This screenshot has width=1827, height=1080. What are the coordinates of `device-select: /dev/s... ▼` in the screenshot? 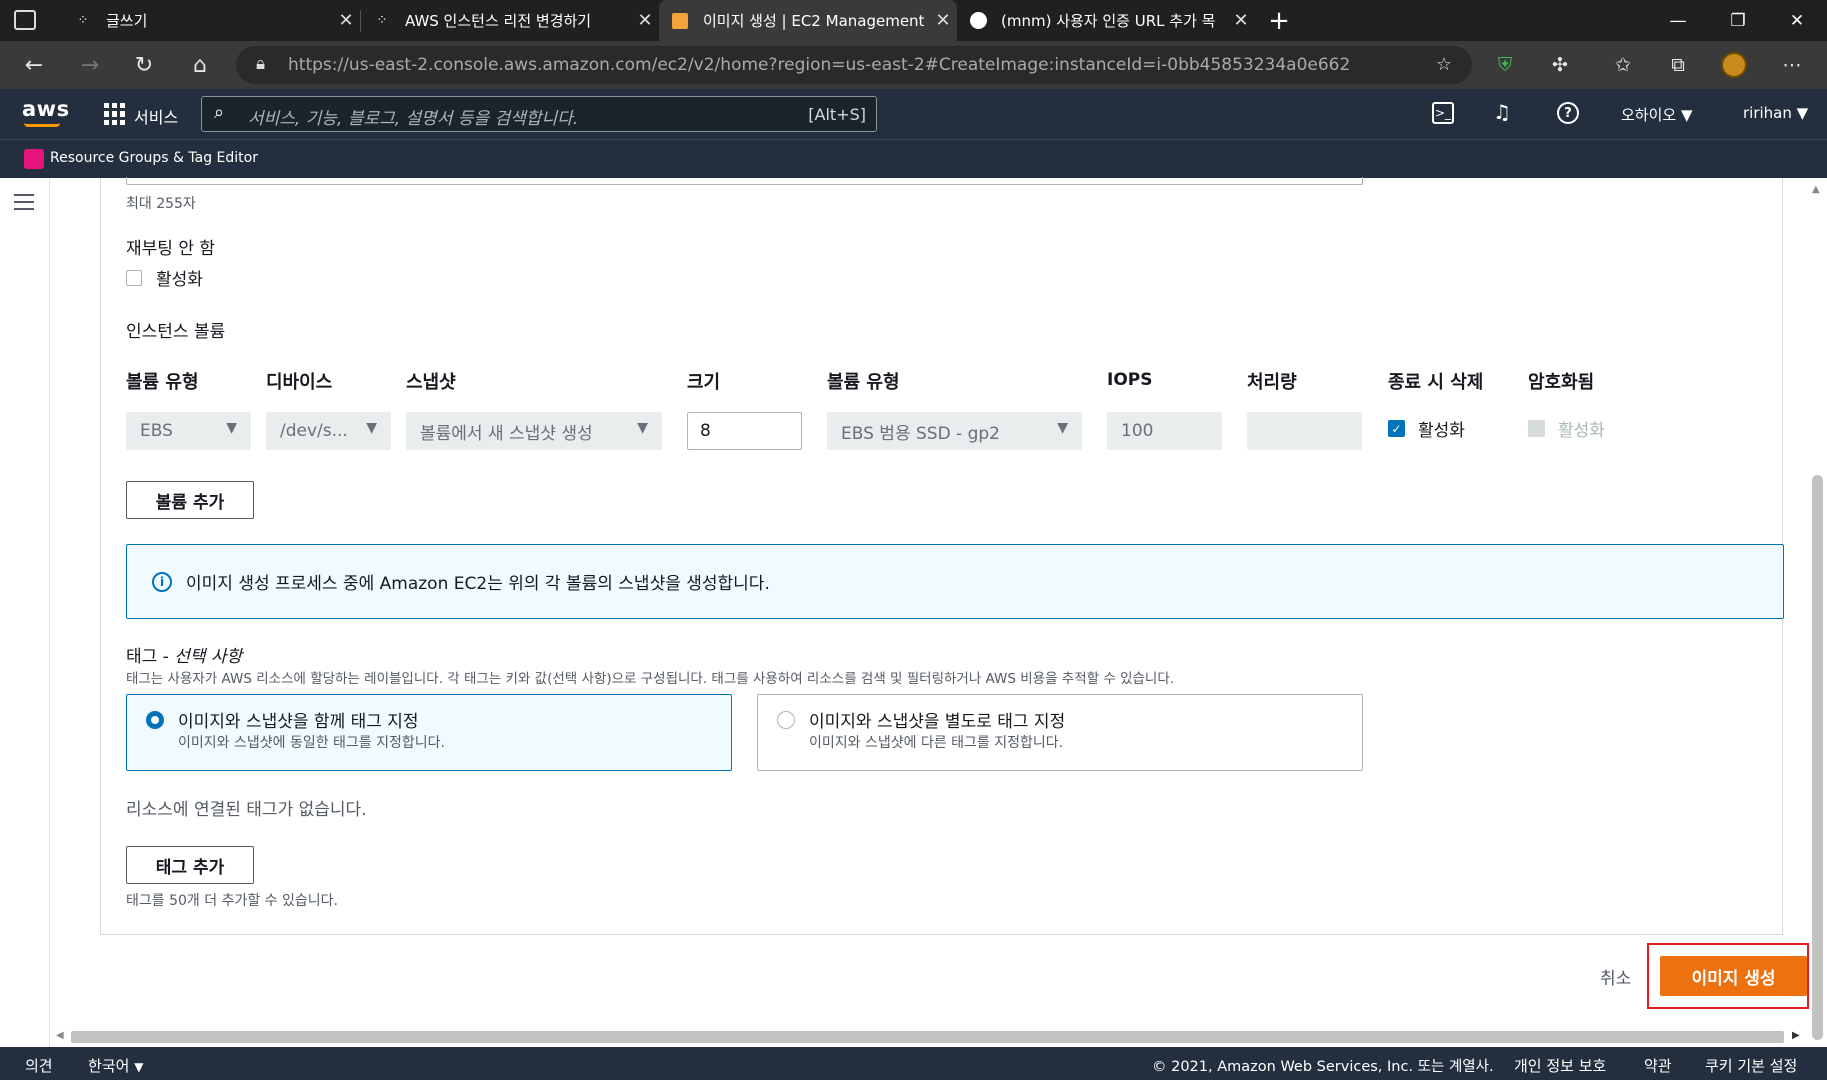 It's located at (328, 431).